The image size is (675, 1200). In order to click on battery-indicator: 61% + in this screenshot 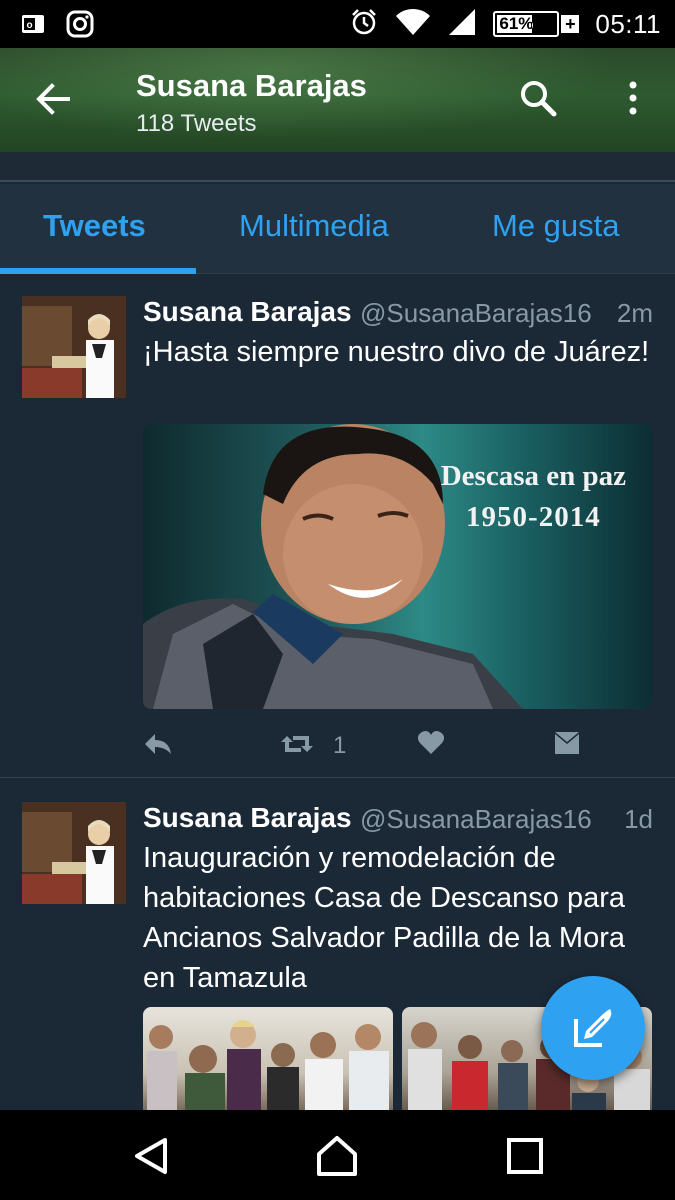, I will do `click(536, 24)`.